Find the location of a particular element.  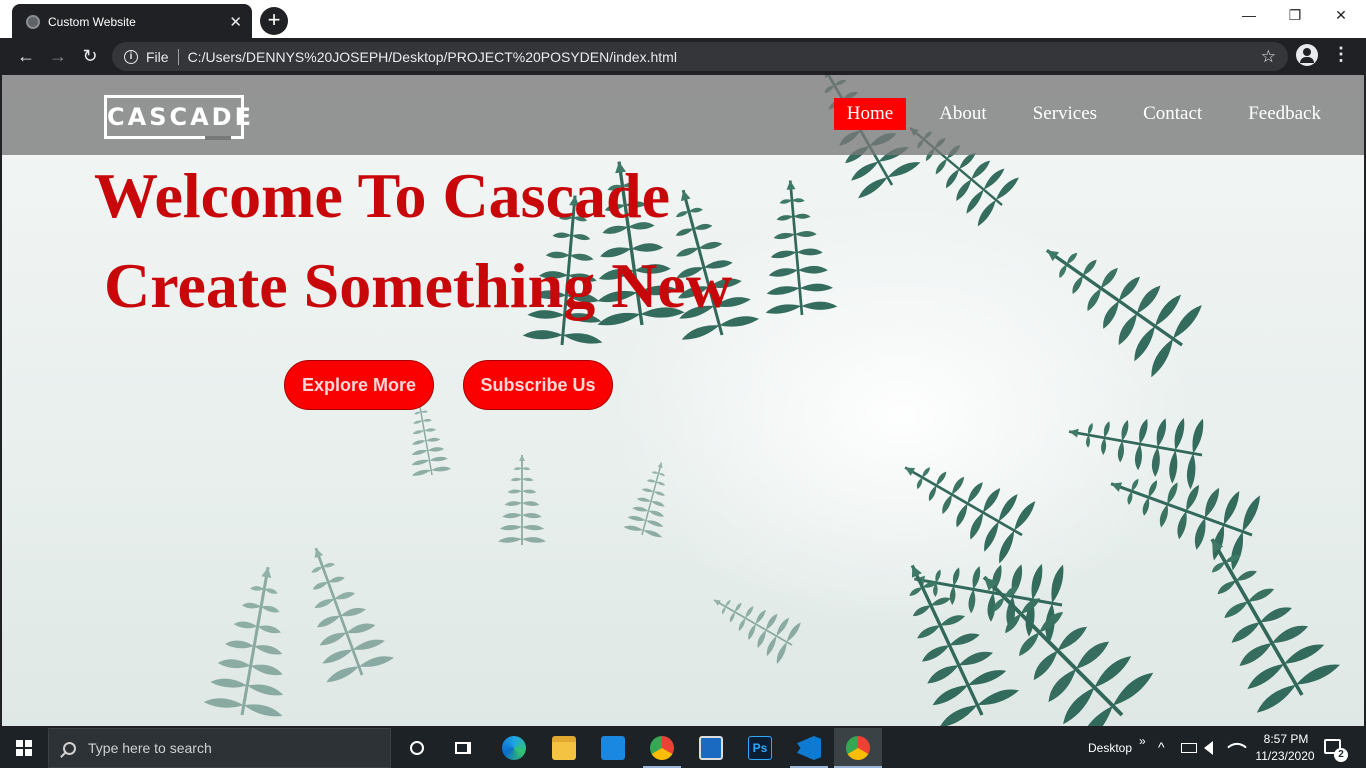

vscode-icon is located at coordinates (809, 748).